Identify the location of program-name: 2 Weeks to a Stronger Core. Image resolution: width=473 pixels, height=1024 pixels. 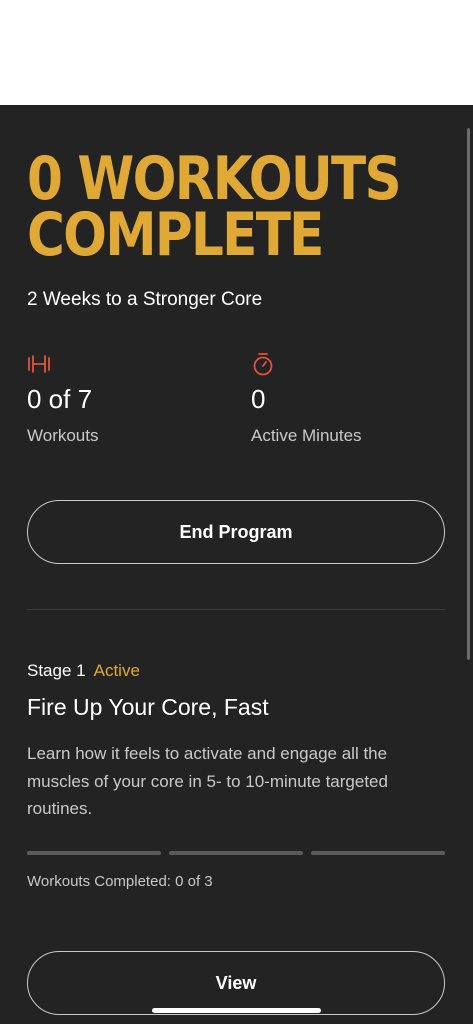
(145, 299).